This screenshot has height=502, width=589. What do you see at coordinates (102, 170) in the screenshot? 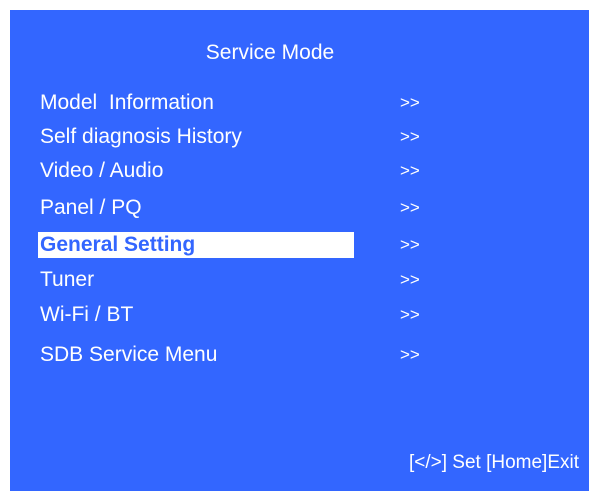
I see `menu-item-label: Video / Audio` at bounding box center [102, 170].